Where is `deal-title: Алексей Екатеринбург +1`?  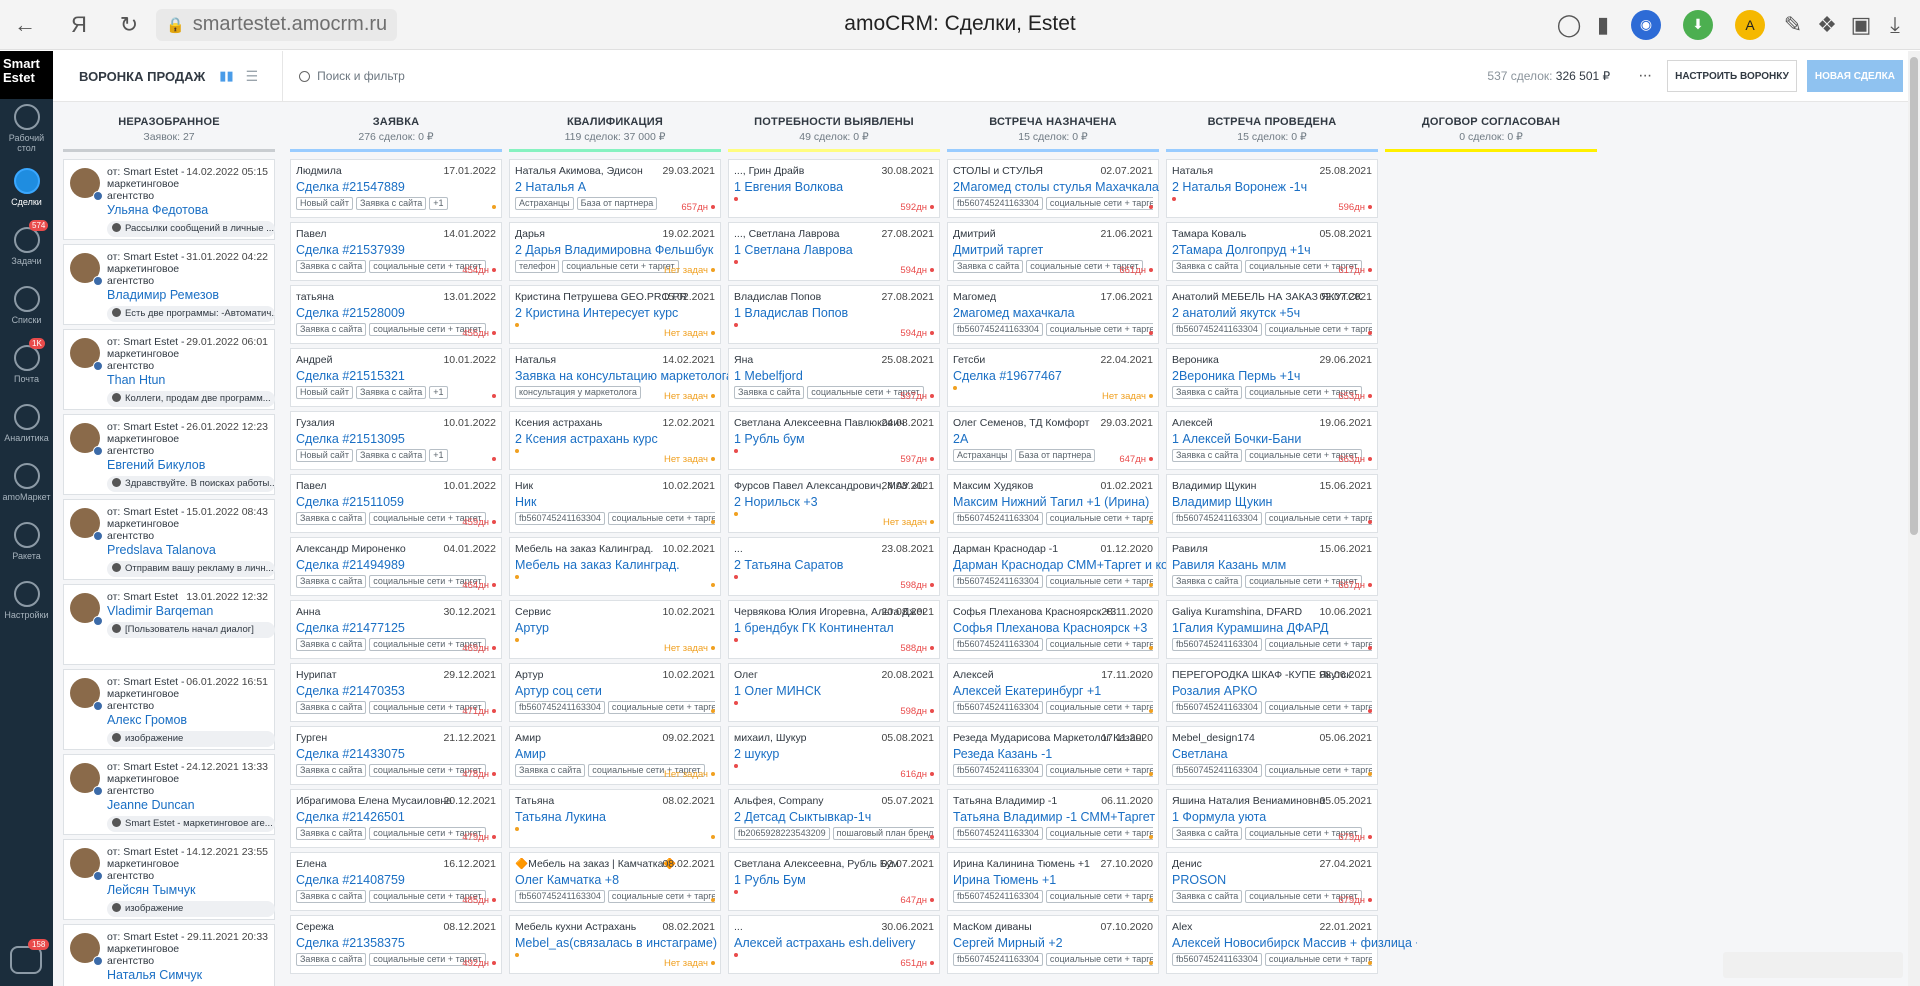 deal-title: Алексей Екатеринбург +1 is located at coordinates (1075, 691).